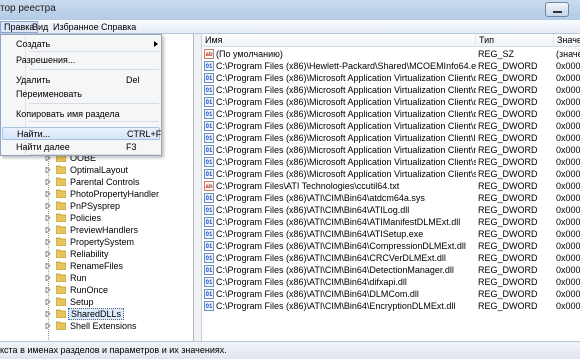  What do you see at coordinates (81, 133) in the screenshot?
I see `menu-item-find: Найти... CTRL+F` at bounding box center [81, 133].